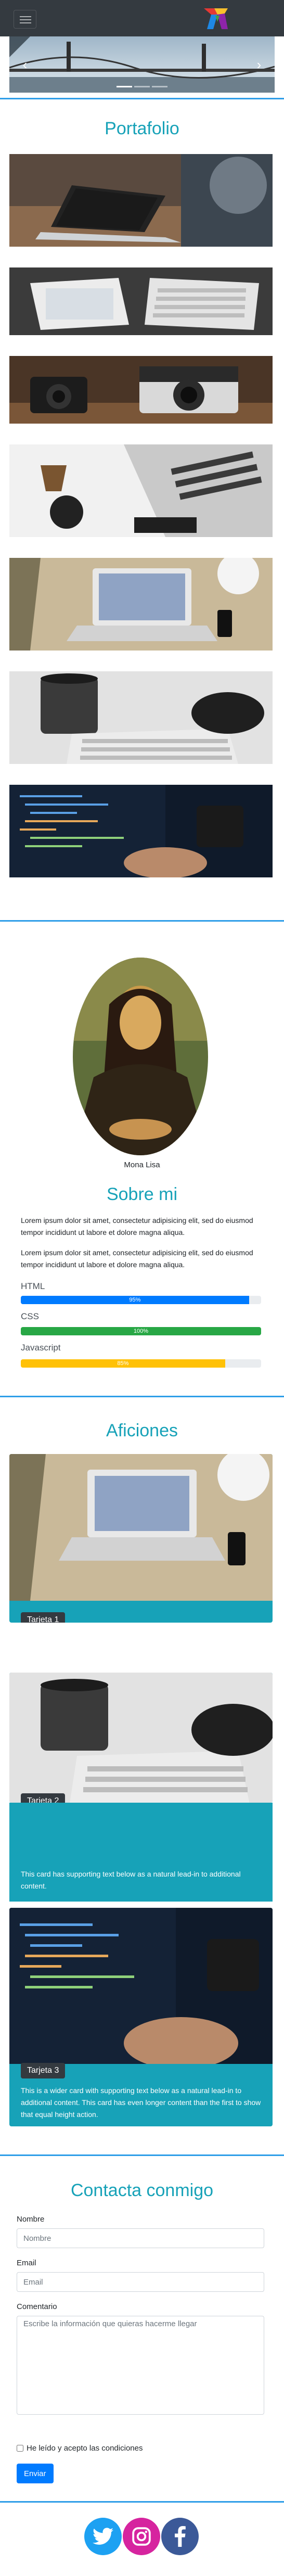 This screenshot has width=284, height=2576. I want to click on name-label: Nombre, so click(31, 2219).